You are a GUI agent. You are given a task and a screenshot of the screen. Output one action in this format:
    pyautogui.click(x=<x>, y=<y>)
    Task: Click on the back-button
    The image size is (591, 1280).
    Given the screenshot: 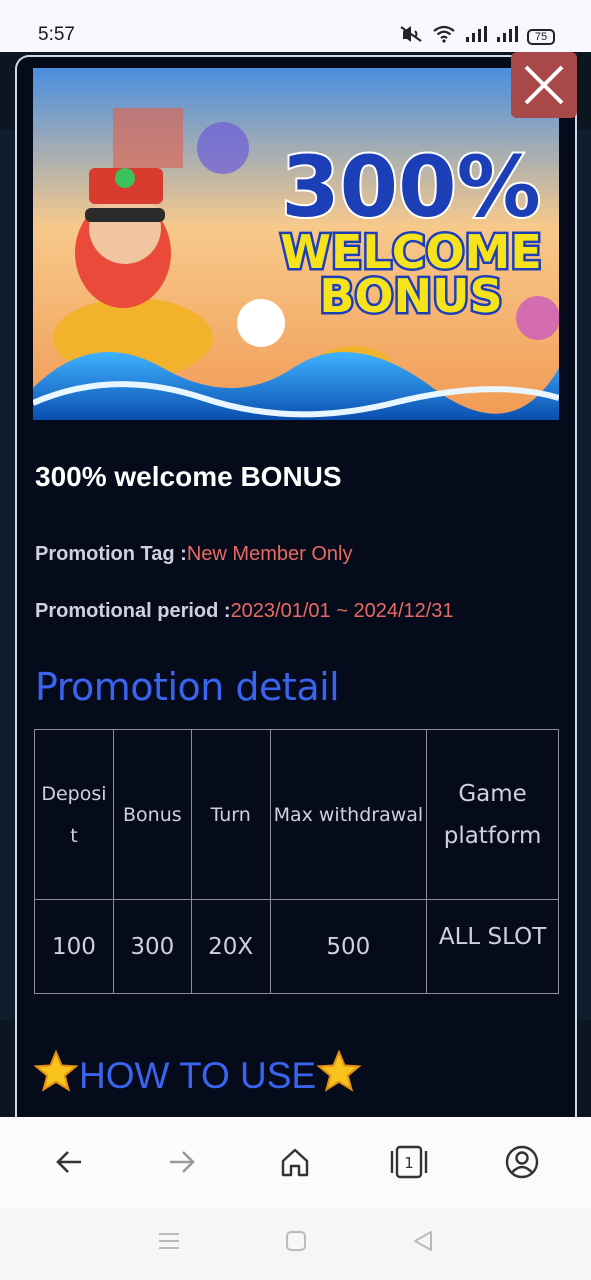 What is the action you would take?
    pyautogui.click(x=69, y=1162)
    